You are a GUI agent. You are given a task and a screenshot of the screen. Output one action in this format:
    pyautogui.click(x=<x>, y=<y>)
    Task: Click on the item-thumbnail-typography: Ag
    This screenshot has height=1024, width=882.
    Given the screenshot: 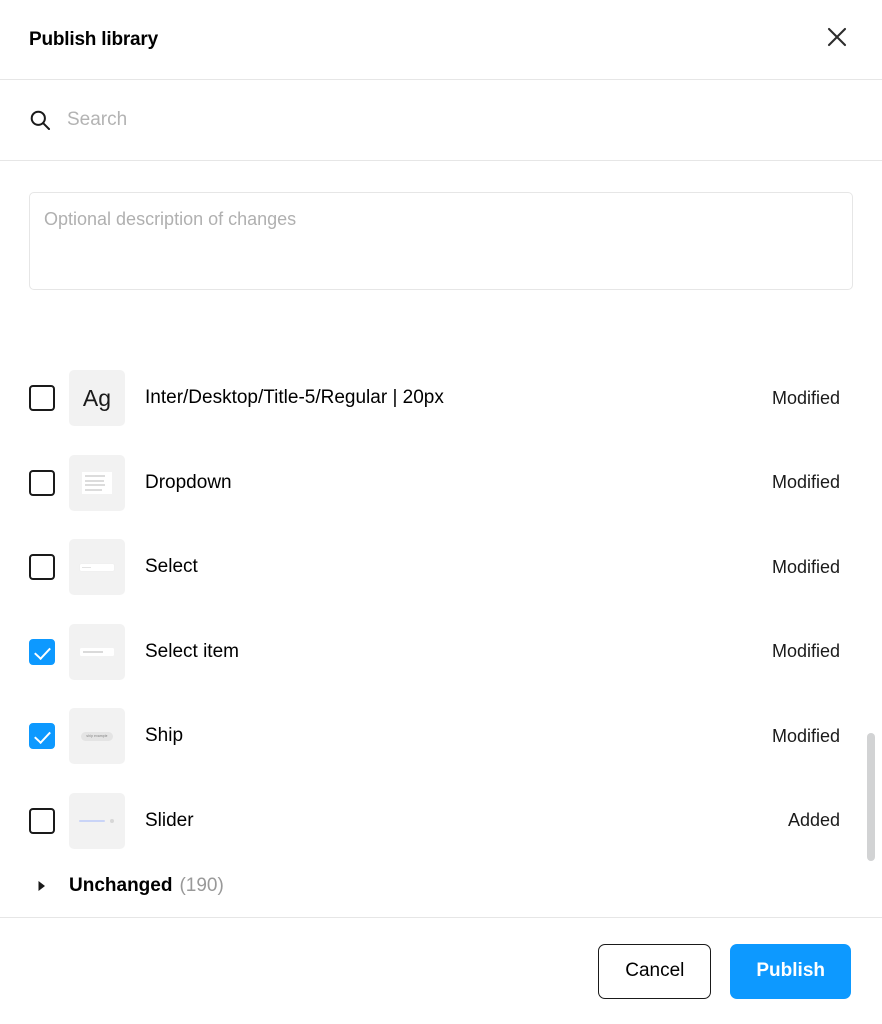 What is the action you would take?
    pyautogui.click(x=97, y=398)
    